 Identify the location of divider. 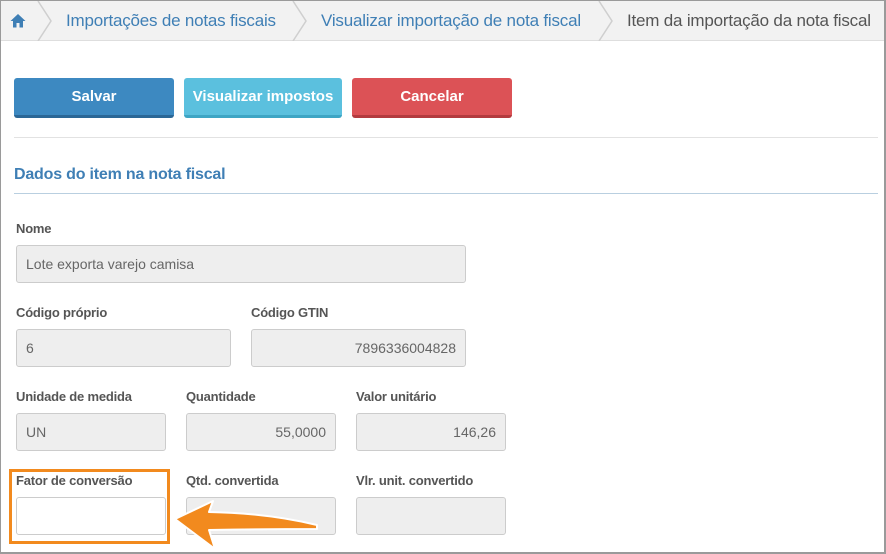
(446, 137).